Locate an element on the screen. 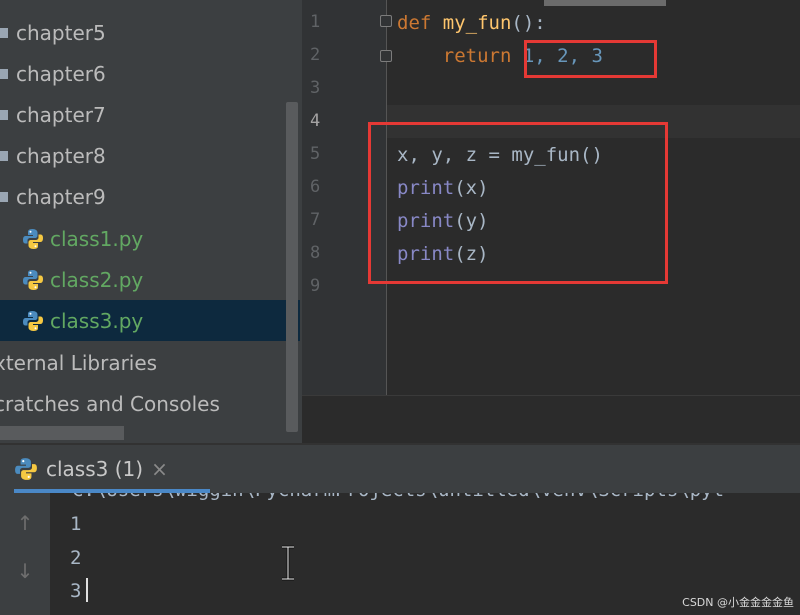 This screenshot has height=615, width=800. tree-item-chapter8: chapter8 is located at coordinates (150, 155).